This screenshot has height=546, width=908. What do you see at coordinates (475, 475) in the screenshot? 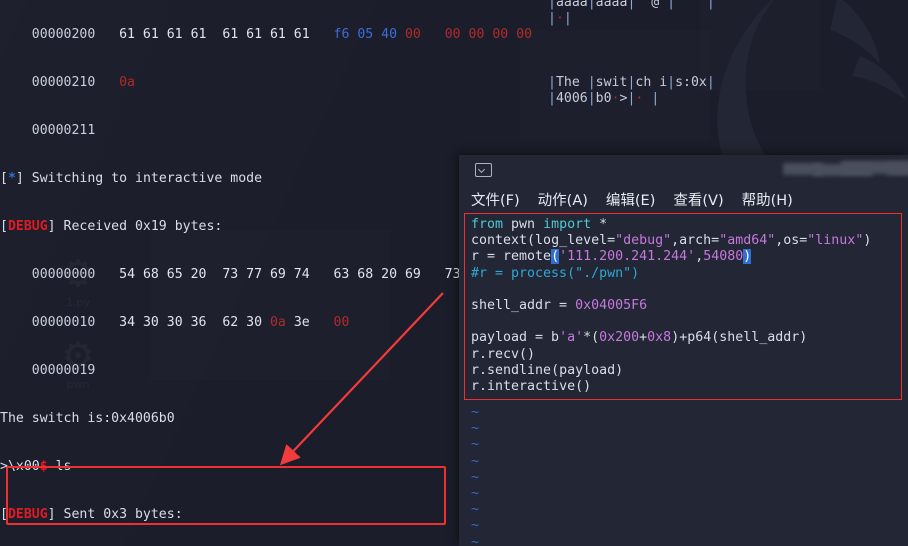
I see `vim-empty-lines: ~ ~ ~ ~ ~ ~ ~ ~ ~` at bounding box center [475, 475].